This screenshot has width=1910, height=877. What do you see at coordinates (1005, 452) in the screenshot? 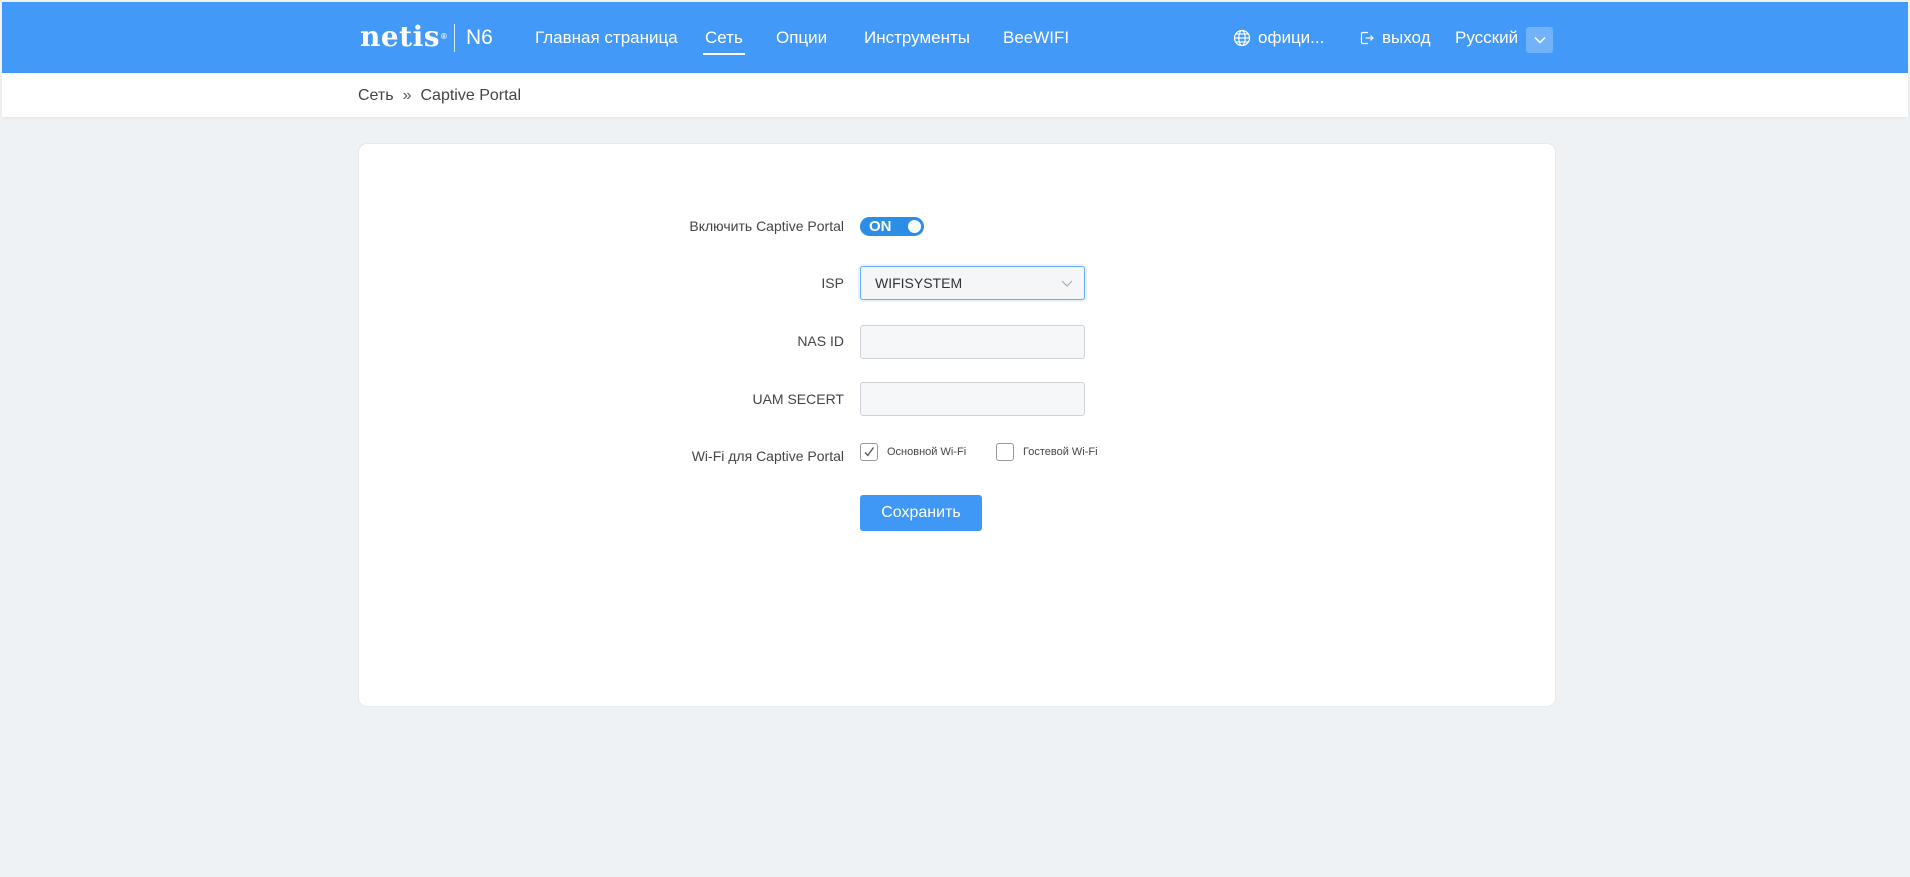
I see `guest-wifi-checkbox` at bounding box center [1005, 452].